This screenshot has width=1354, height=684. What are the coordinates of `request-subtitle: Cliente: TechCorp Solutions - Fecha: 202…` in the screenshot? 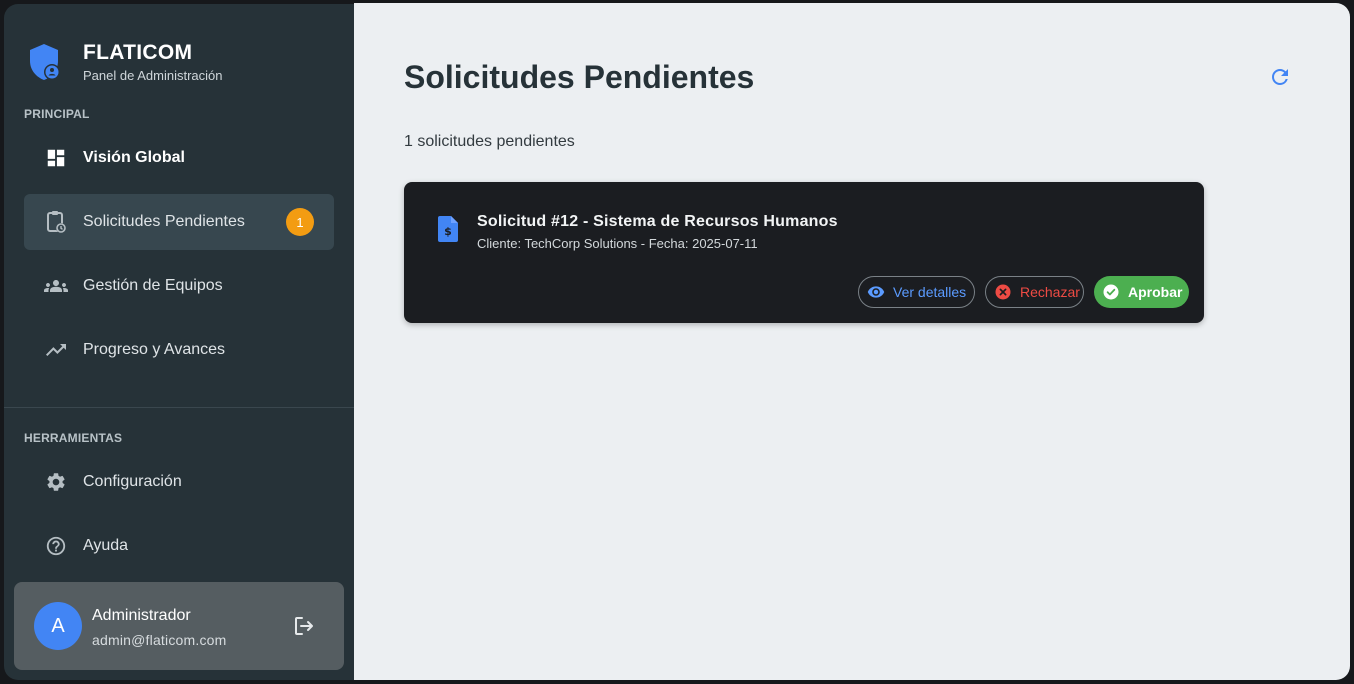 It's located at (617, 243).